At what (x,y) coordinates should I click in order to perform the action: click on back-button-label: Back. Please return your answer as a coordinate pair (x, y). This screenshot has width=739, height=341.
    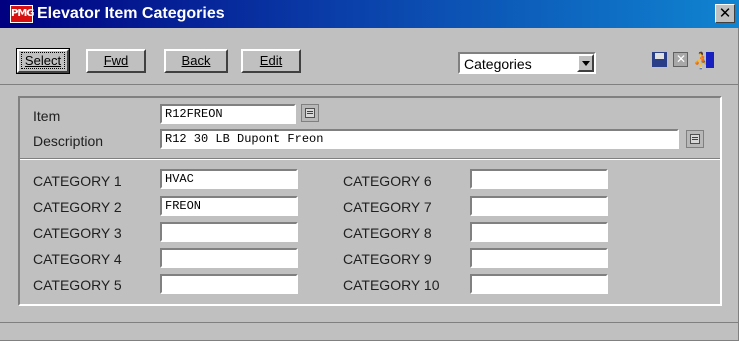
    Looking at the image, I should click on (196, 60).